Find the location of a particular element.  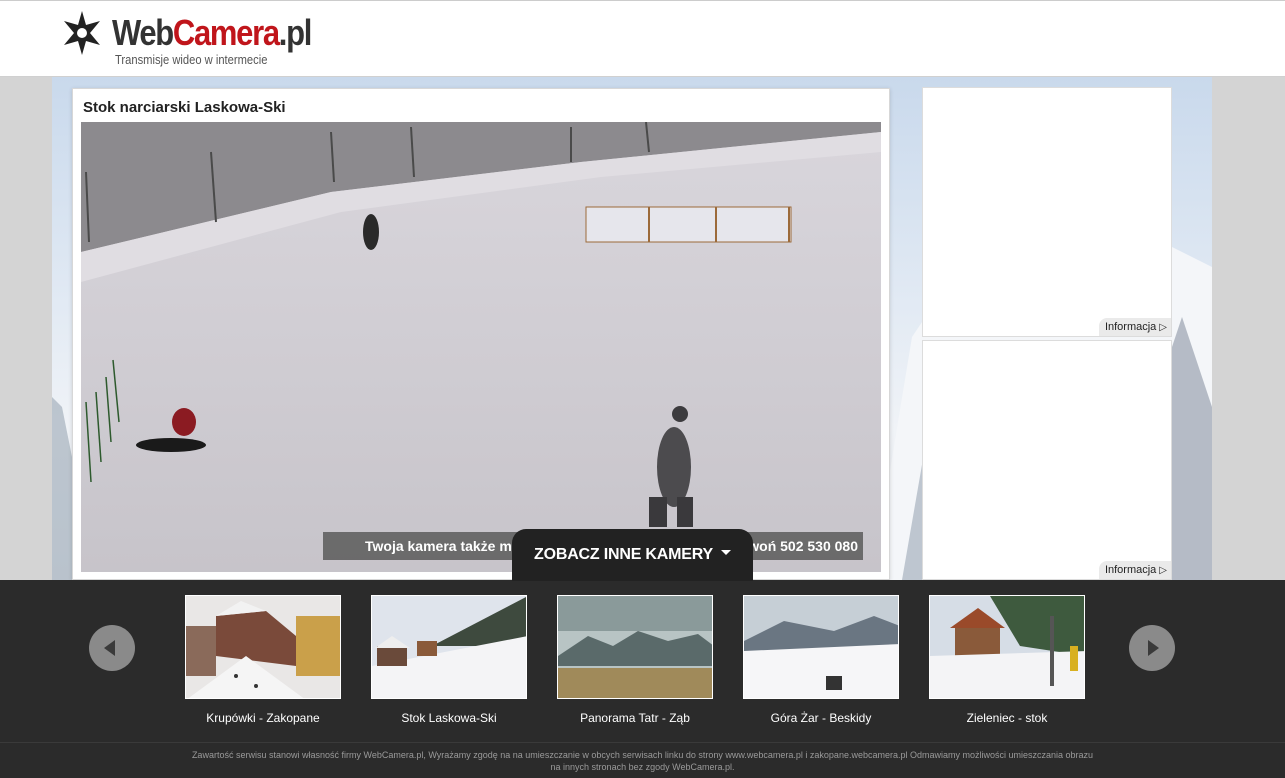

thumbnail-caption: Góra Żar - Beskidy is located at coordinates (821, 718).